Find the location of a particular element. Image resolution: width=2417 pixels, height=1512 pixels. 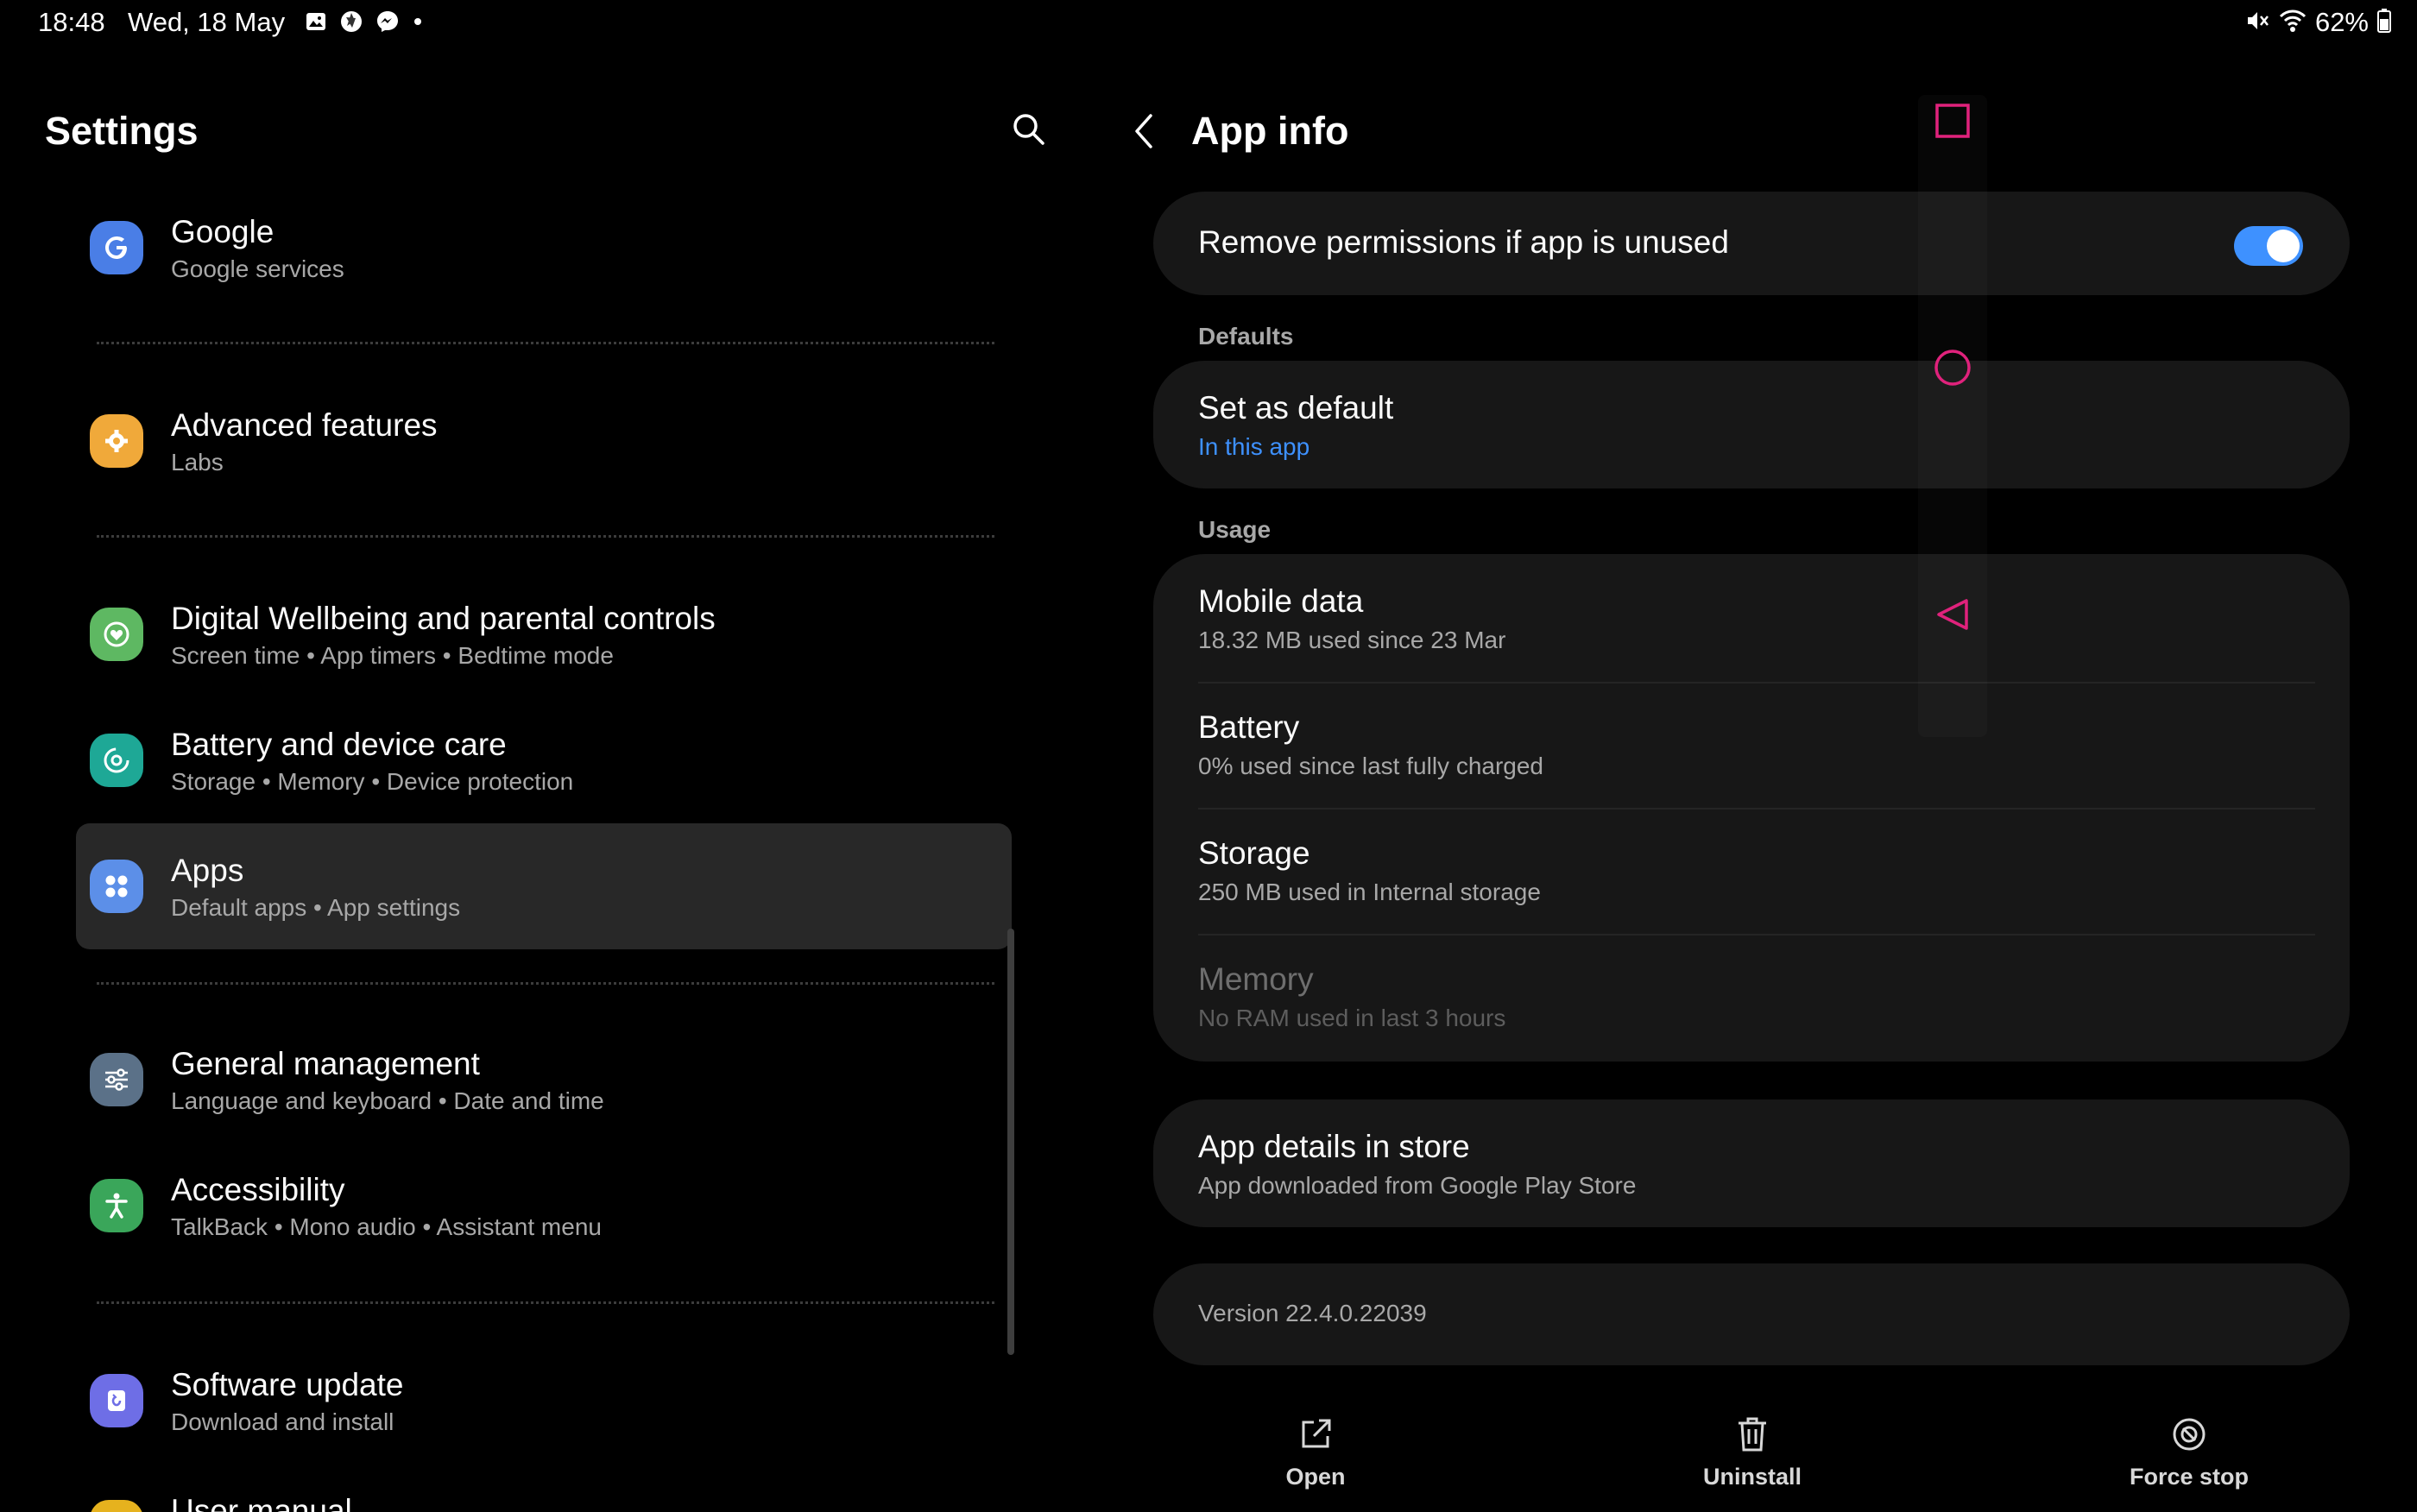

uninstall-label: Uninstall is located at coordinates (1752, 1477).